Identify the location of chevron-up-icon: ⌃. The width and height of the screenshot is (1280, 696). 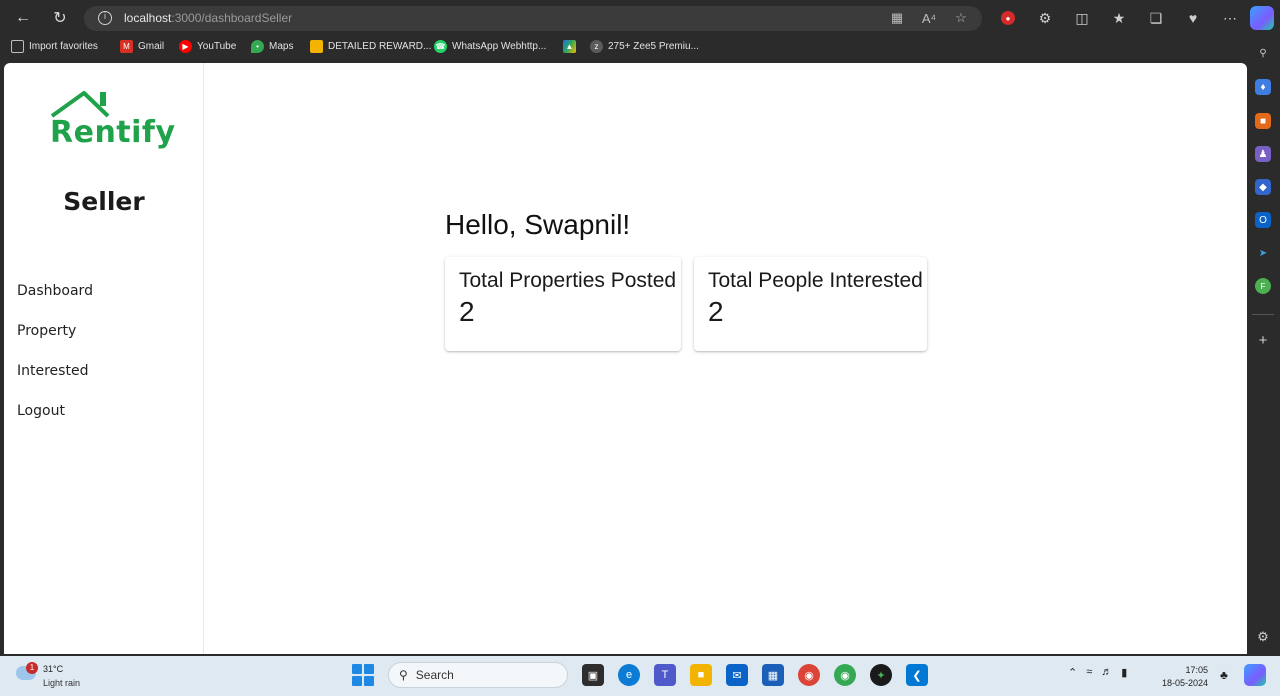
(1072, 672).